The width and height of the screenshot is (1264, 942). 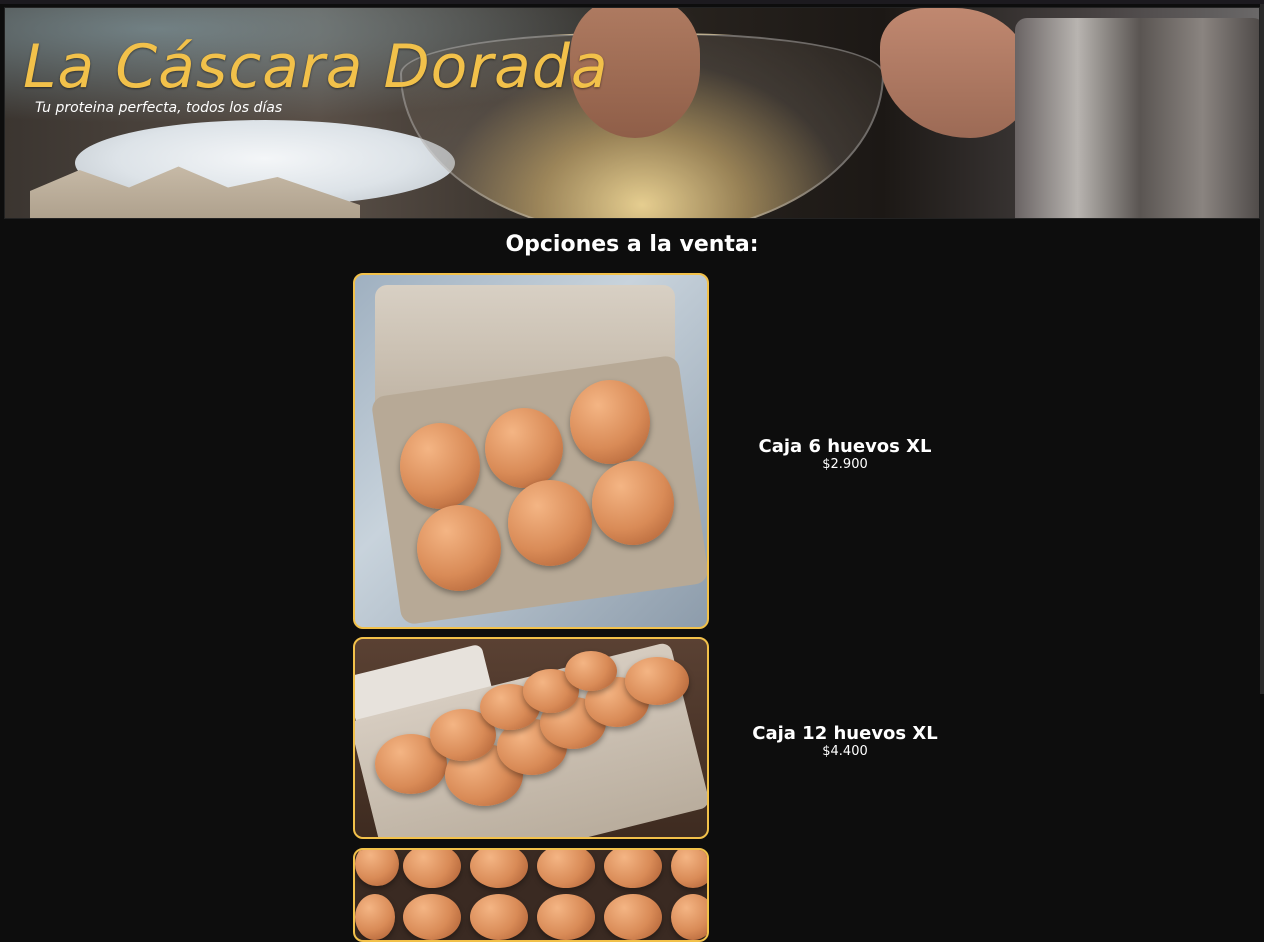 What do you see at coordinates (1137, 118) in the screenshot?
I see `banner-pot` at bounding box center [1137, 118].